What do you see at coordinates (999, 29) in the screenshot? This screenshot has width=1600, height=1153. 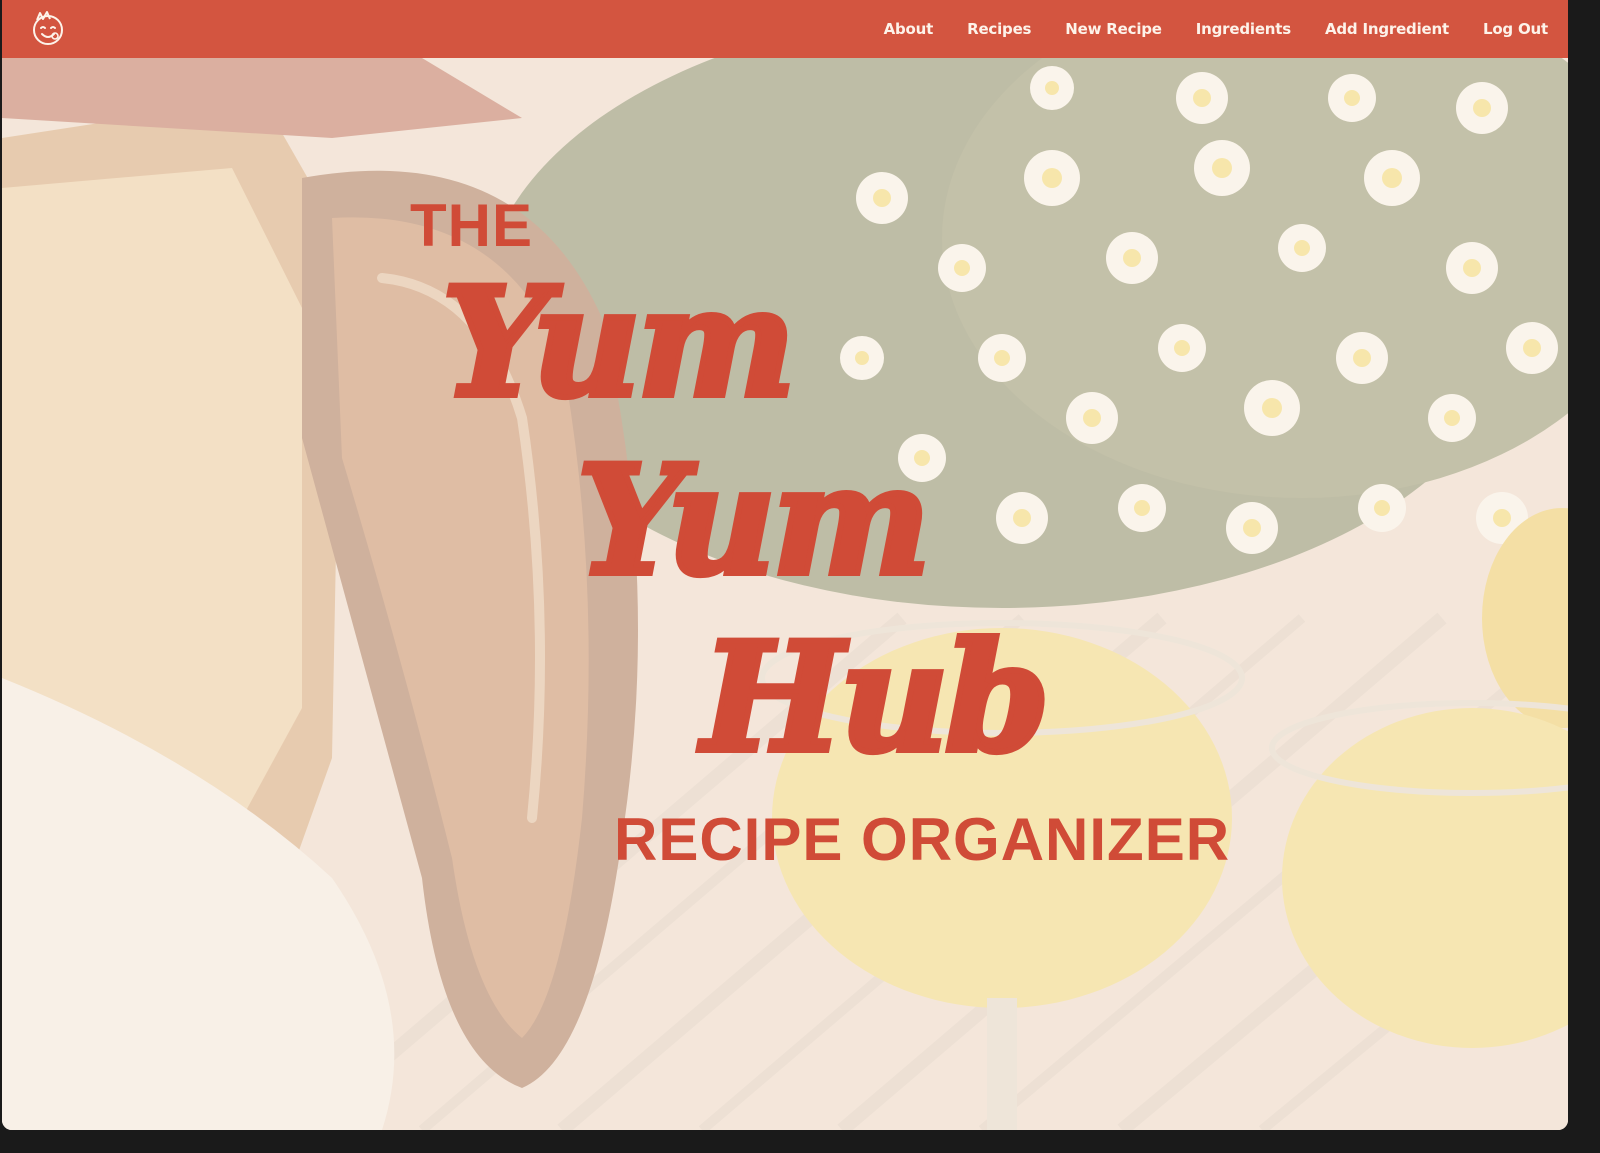 I see `nav-link-recipes: Recipes` at bounding box center [999, 29].